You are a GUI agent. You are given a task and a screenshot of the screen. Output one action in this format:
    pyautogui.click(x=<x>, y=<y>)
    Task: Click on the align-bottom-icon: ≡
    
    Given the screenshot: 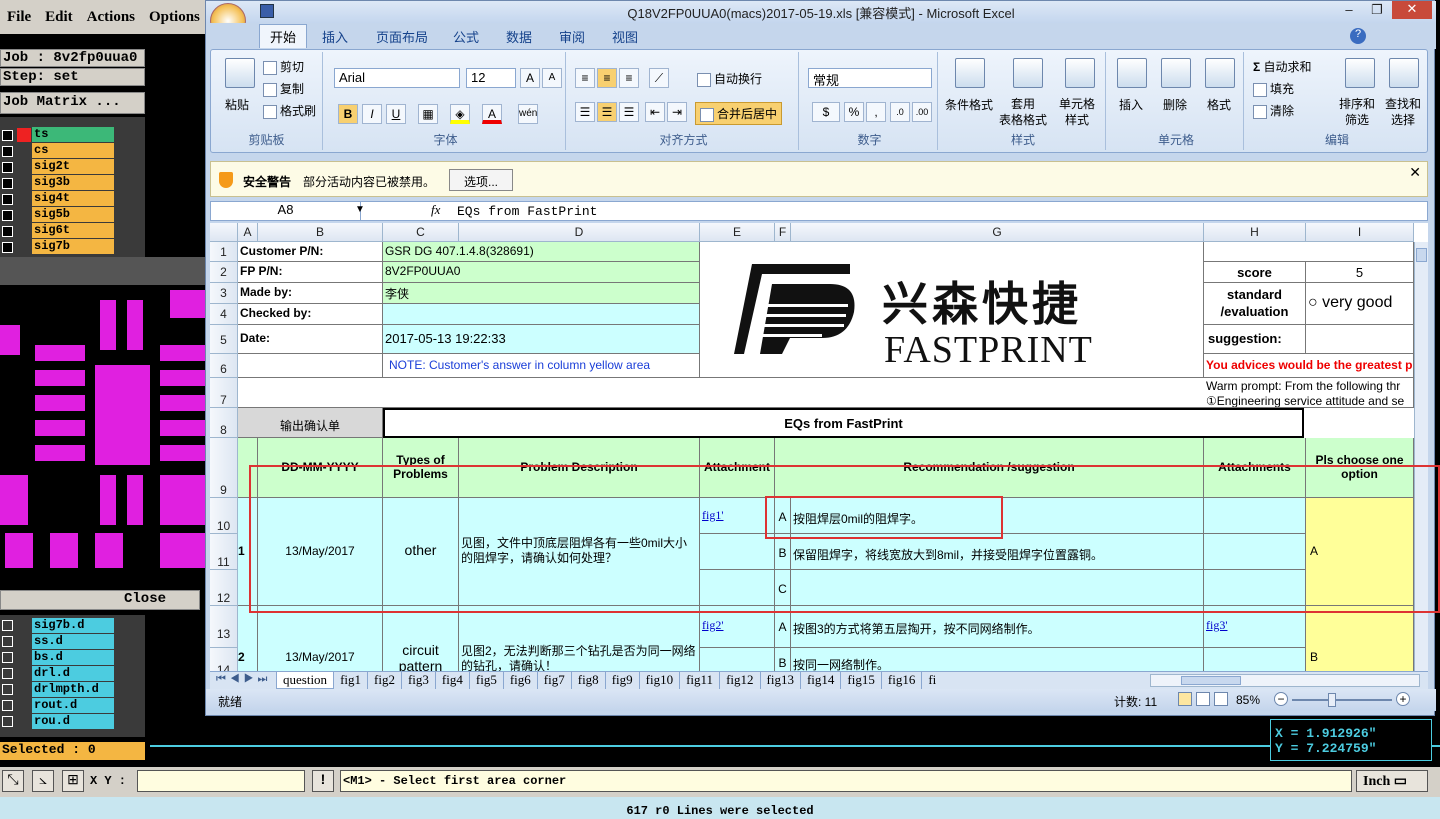 What is the action you would take?
    pyautogui.click(x=629, y=78)
    